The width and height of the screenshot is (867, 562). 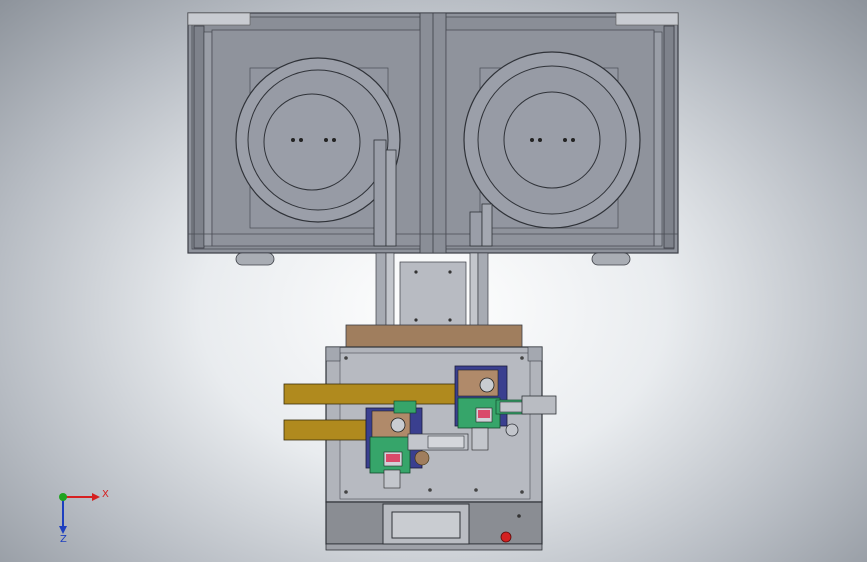 What do you see at coordinates (96, 497) in the screenshot?
I see `x-axis-arrowhead` at bounding box center [96, 497].